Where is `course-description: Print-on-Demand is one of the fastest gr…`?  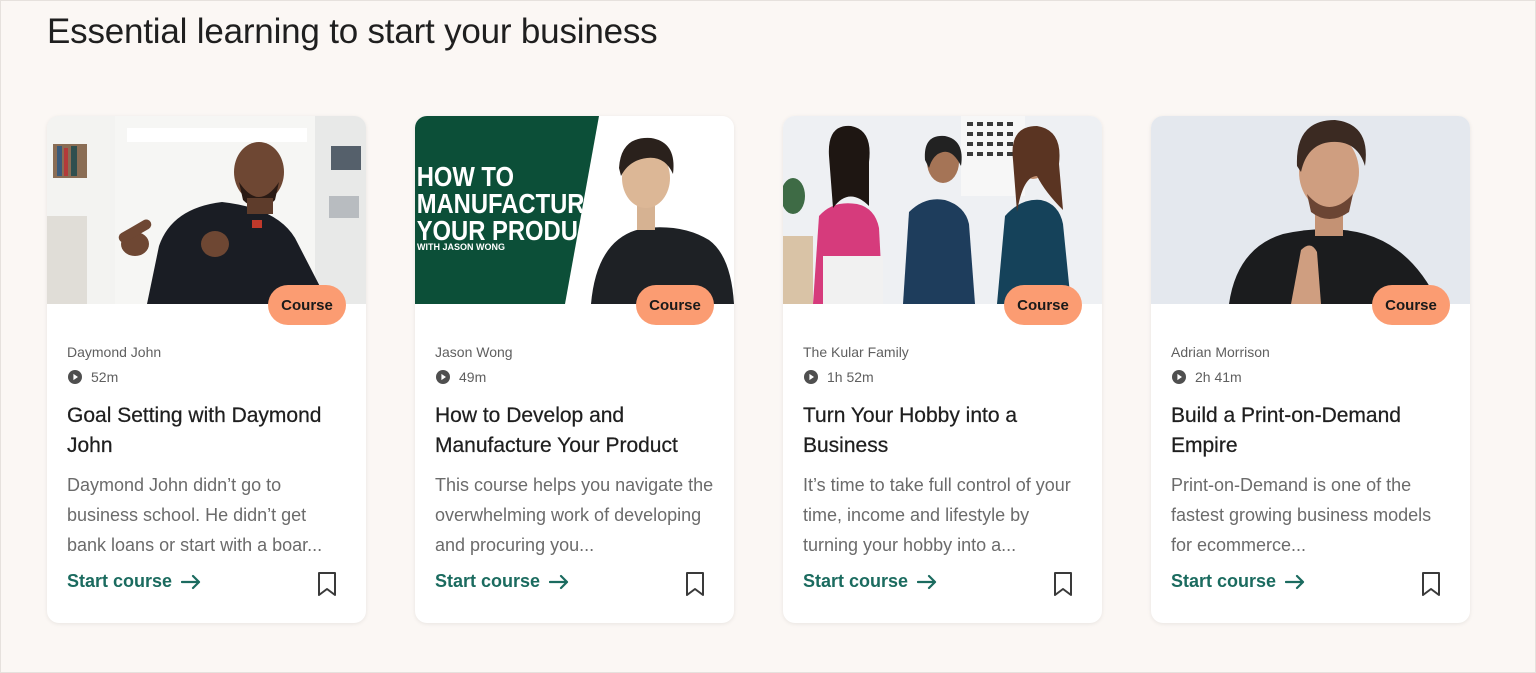
course-description: Print-on-Demand is one of the fastest gr… is located at coordinates (1301, 515).